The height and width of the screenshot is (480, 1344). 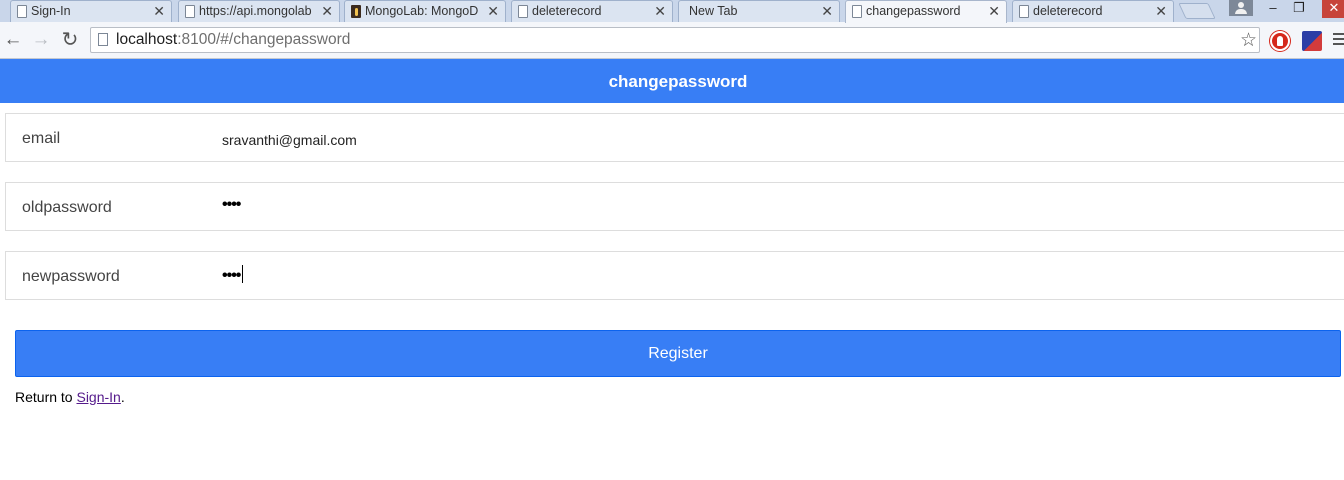 I want to click on tab-new-tab: New Tab ✕, so click(x=759, y=11).